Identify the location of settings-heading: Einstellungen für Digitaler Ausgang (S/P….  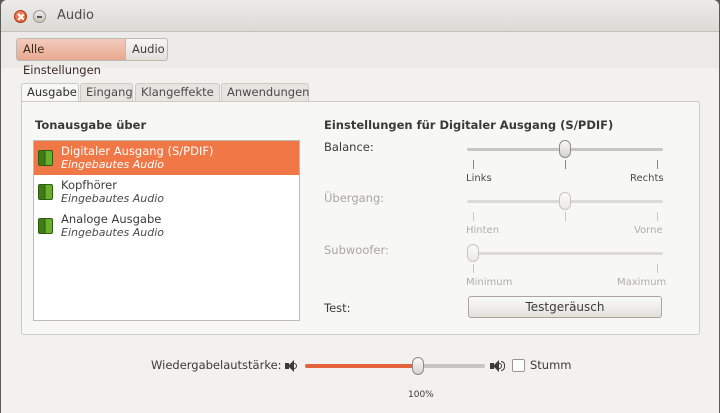
(469, 125).